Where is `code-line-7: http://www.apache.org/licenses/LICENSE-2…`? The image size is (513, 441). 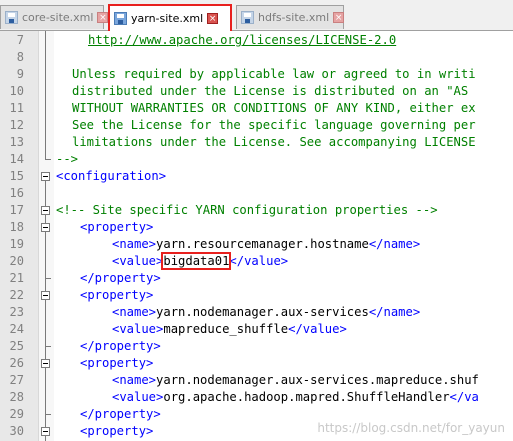
code-line-7: http://www.apache.org/licenses/LICENSE-2… is located at coordinates (242, 40).